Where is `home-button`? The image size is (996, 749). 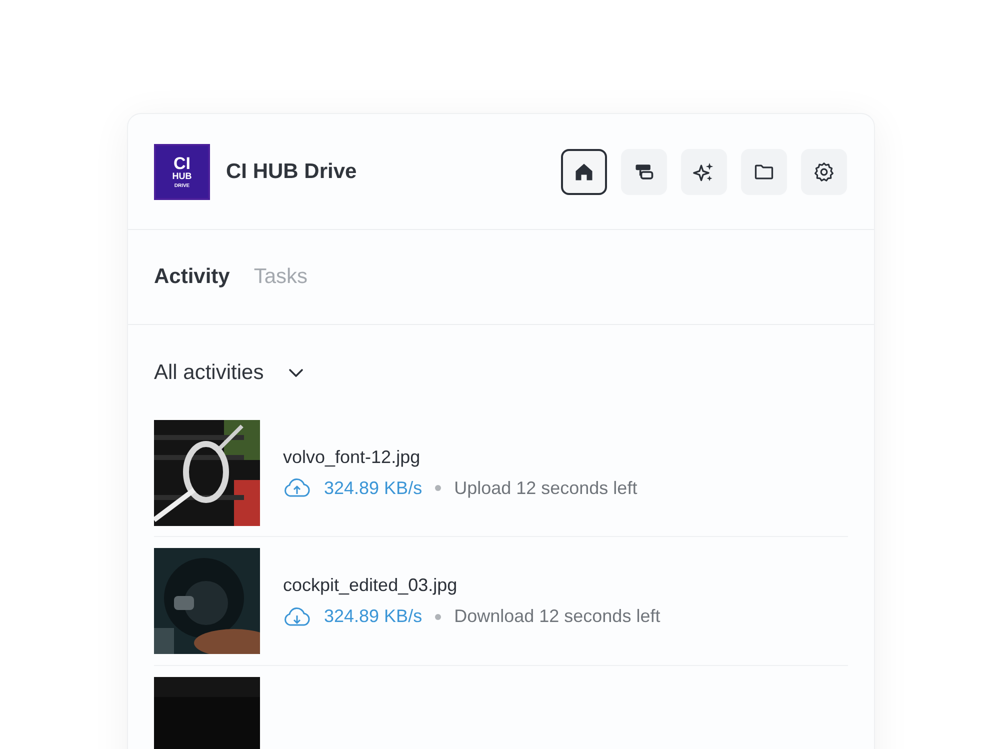
home-button is located at coordinates (584, 171).